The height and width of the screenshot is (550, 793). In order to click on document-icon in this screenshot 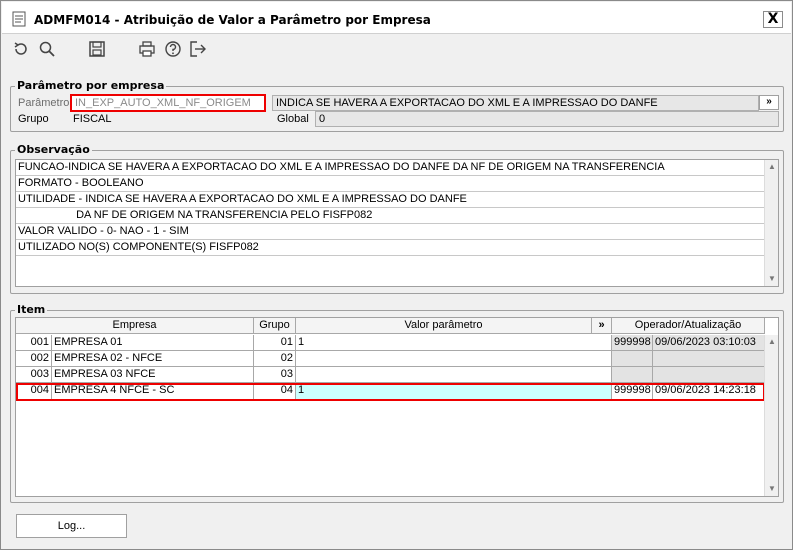, I will do `click(19, 19)`.